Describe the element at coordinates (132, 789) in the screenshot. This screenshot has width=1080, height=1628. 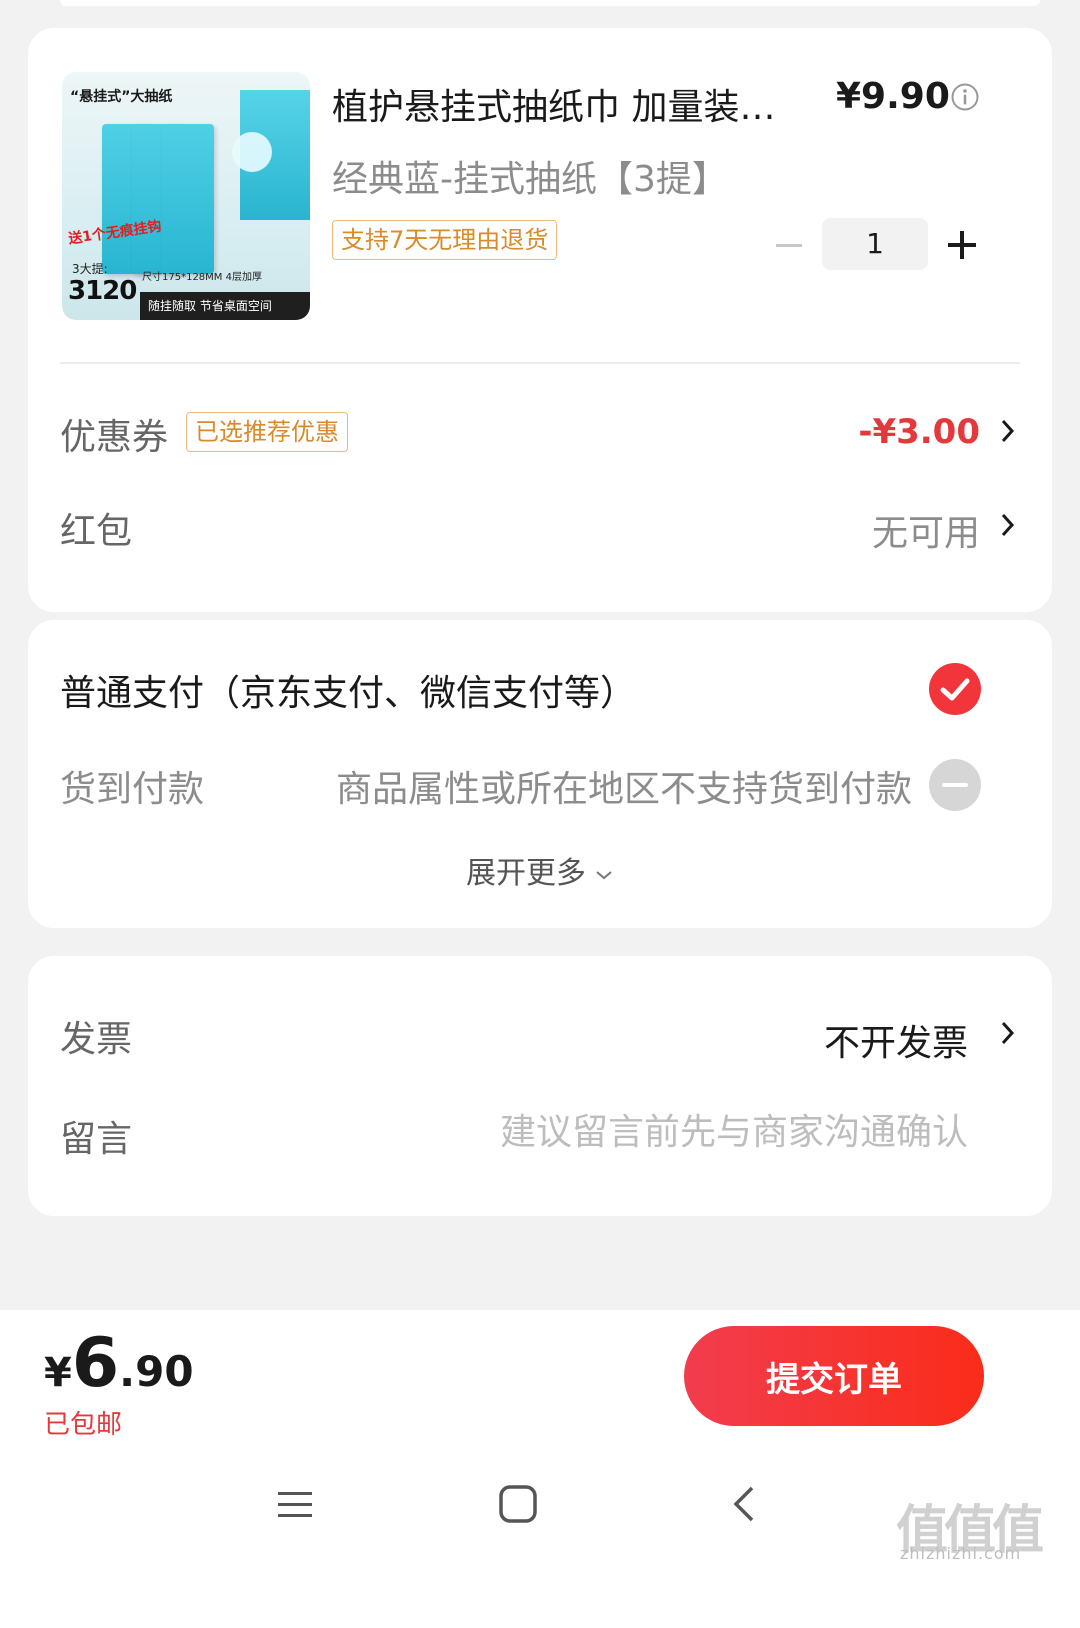
I see `payment-option-cod: 货到付款` at that location.